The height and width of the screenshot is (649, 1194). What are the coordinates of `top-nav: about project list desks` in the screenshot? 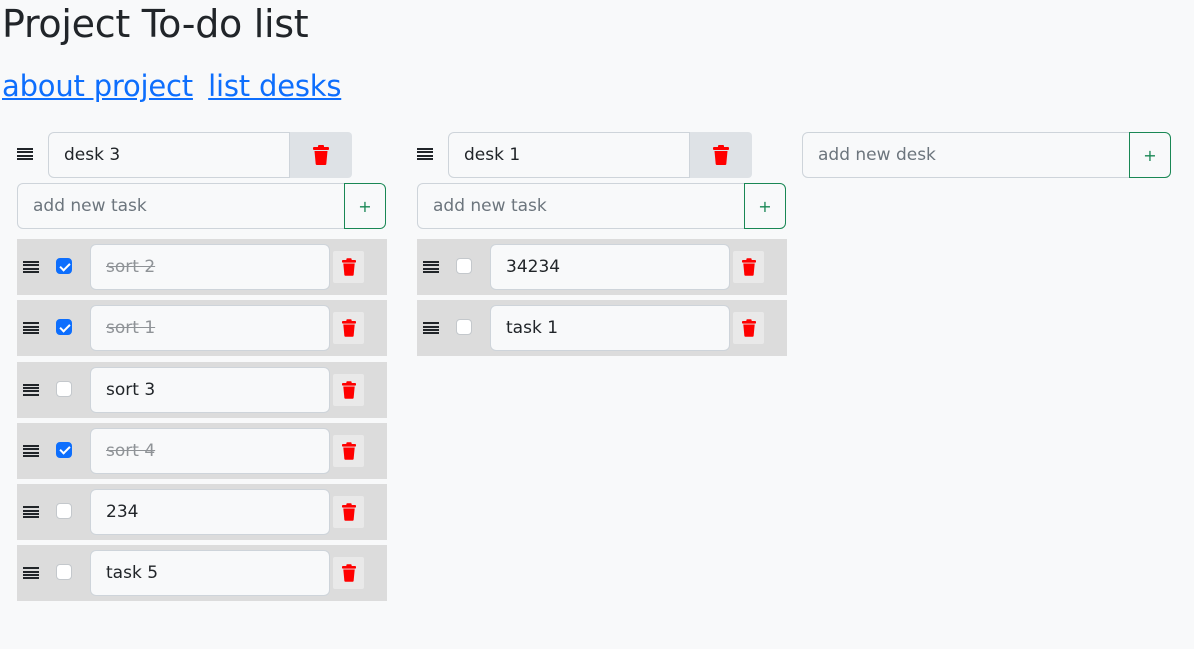 It's located at (174, 86).